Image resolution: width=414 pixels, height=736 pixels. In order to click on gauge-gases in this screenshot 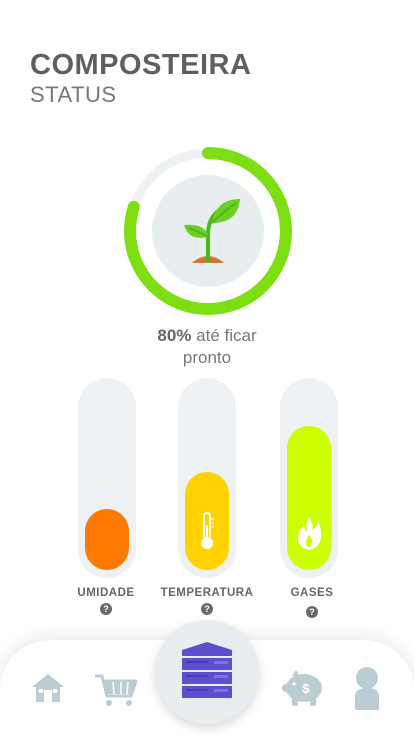, I will do `click(309, 478)`.